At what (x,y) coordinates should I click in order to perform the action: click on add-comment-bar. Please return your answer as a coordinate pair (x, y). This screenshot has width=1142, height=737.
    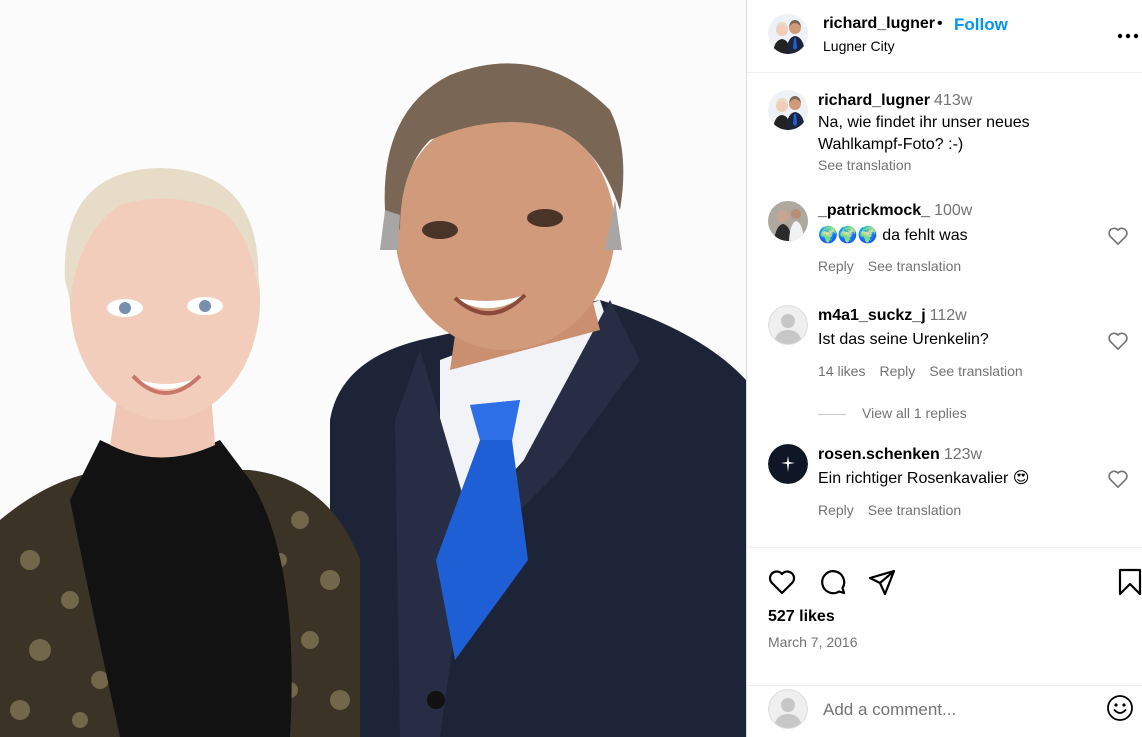
    Looking at the image, I should click on (944, 711).